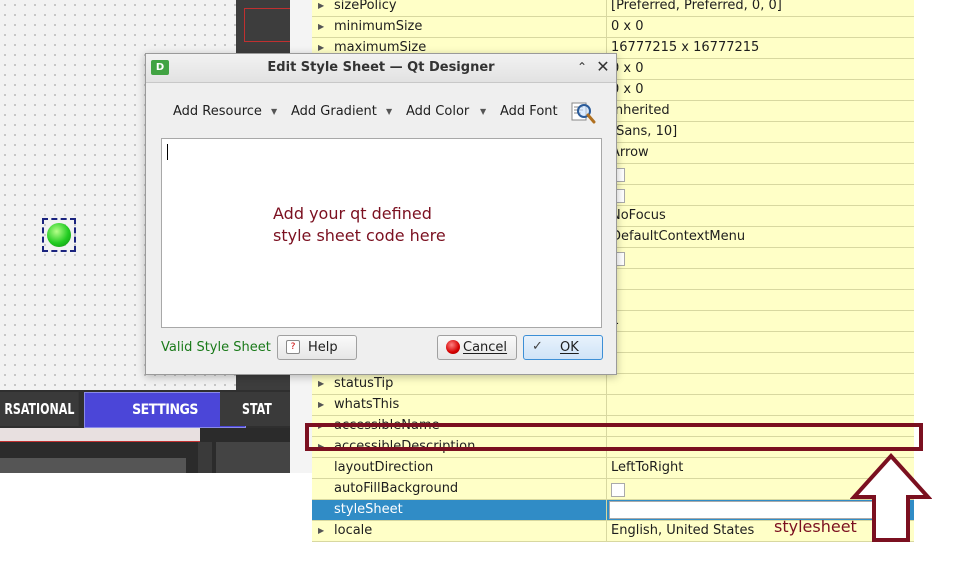 The width and height of the screenshot is (964, 577). I want to click on add-gradient-button: Add Gradient, so click(334, 111).